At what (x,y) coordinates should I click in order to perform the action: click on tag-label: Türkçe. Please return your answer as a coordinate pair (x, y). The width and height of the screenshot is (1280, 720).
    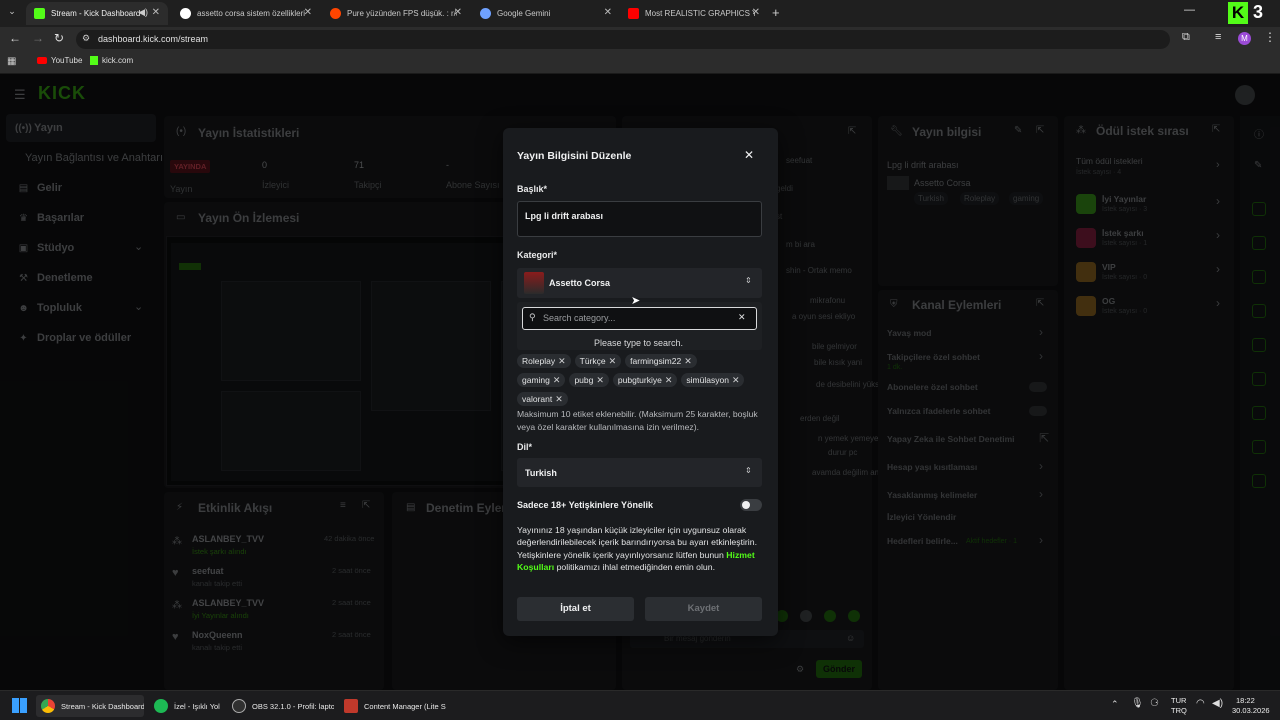
    Looking at the image, I should click on (592, 361).